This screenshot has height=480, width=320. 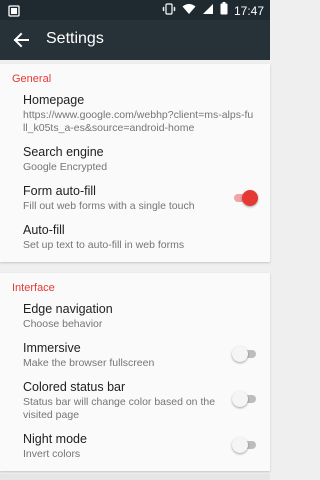 What do you see at coordinates (21, 40) in the screenshot?
I see `back-arrow-icon` at bounding box center [21, 40].